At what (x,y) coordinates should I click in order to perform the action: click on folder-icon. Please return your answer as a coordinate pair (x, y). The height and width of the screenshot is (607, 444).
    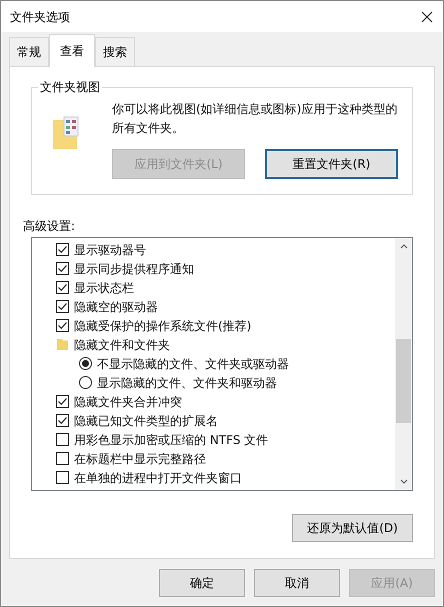
    Looking at the image, I should click on (62, 344).